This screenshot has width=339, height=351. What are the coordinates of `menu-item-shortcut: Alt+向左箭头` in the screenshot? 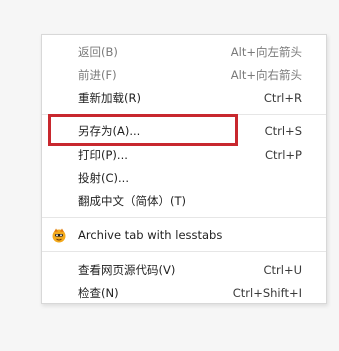 It's located at (266, 51).